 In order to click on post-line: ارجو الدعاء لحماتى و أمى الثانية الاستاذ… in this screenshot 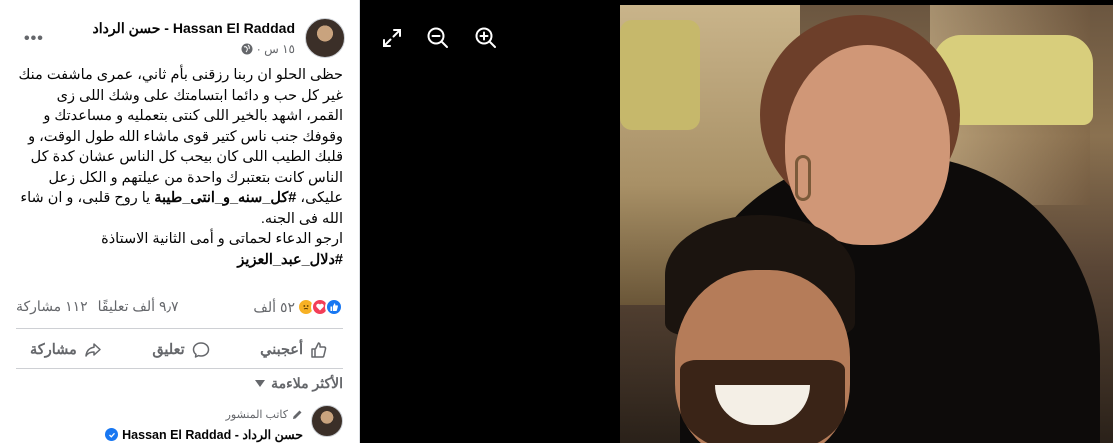, I will do `click(222, 239)`.